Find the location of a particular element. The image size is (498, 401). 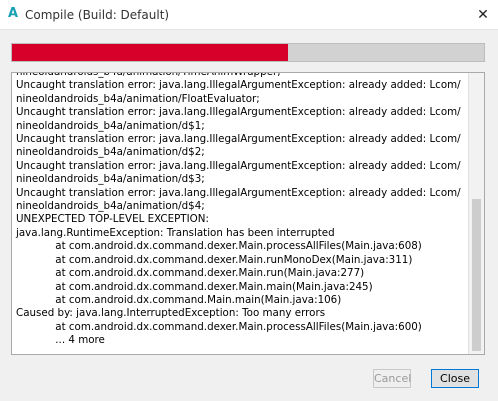

log-line: ... 4 more is located at coordinates (60, 340).